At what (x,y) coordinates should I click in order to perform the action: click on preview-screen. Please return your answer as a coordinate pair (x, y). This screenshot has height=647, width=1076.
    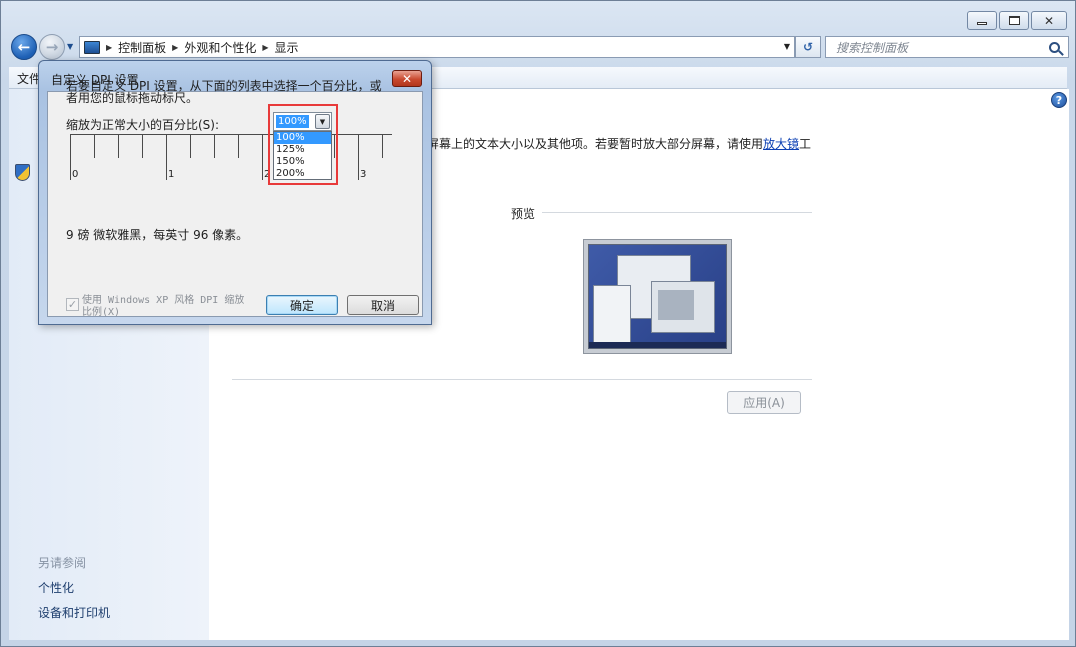
    Looking at the image, I should click on (657, 296).